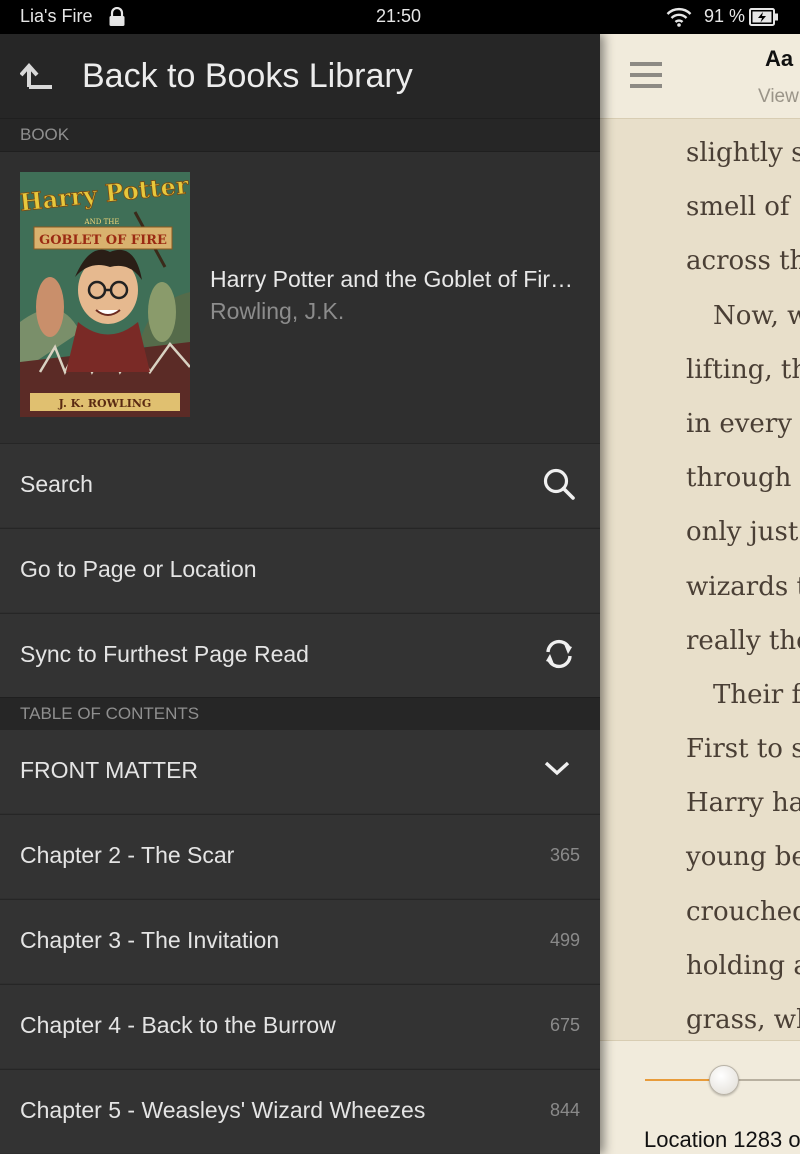 The image size is (800, 1154). I want to click on text-line: Now, w, so click(756, 315).